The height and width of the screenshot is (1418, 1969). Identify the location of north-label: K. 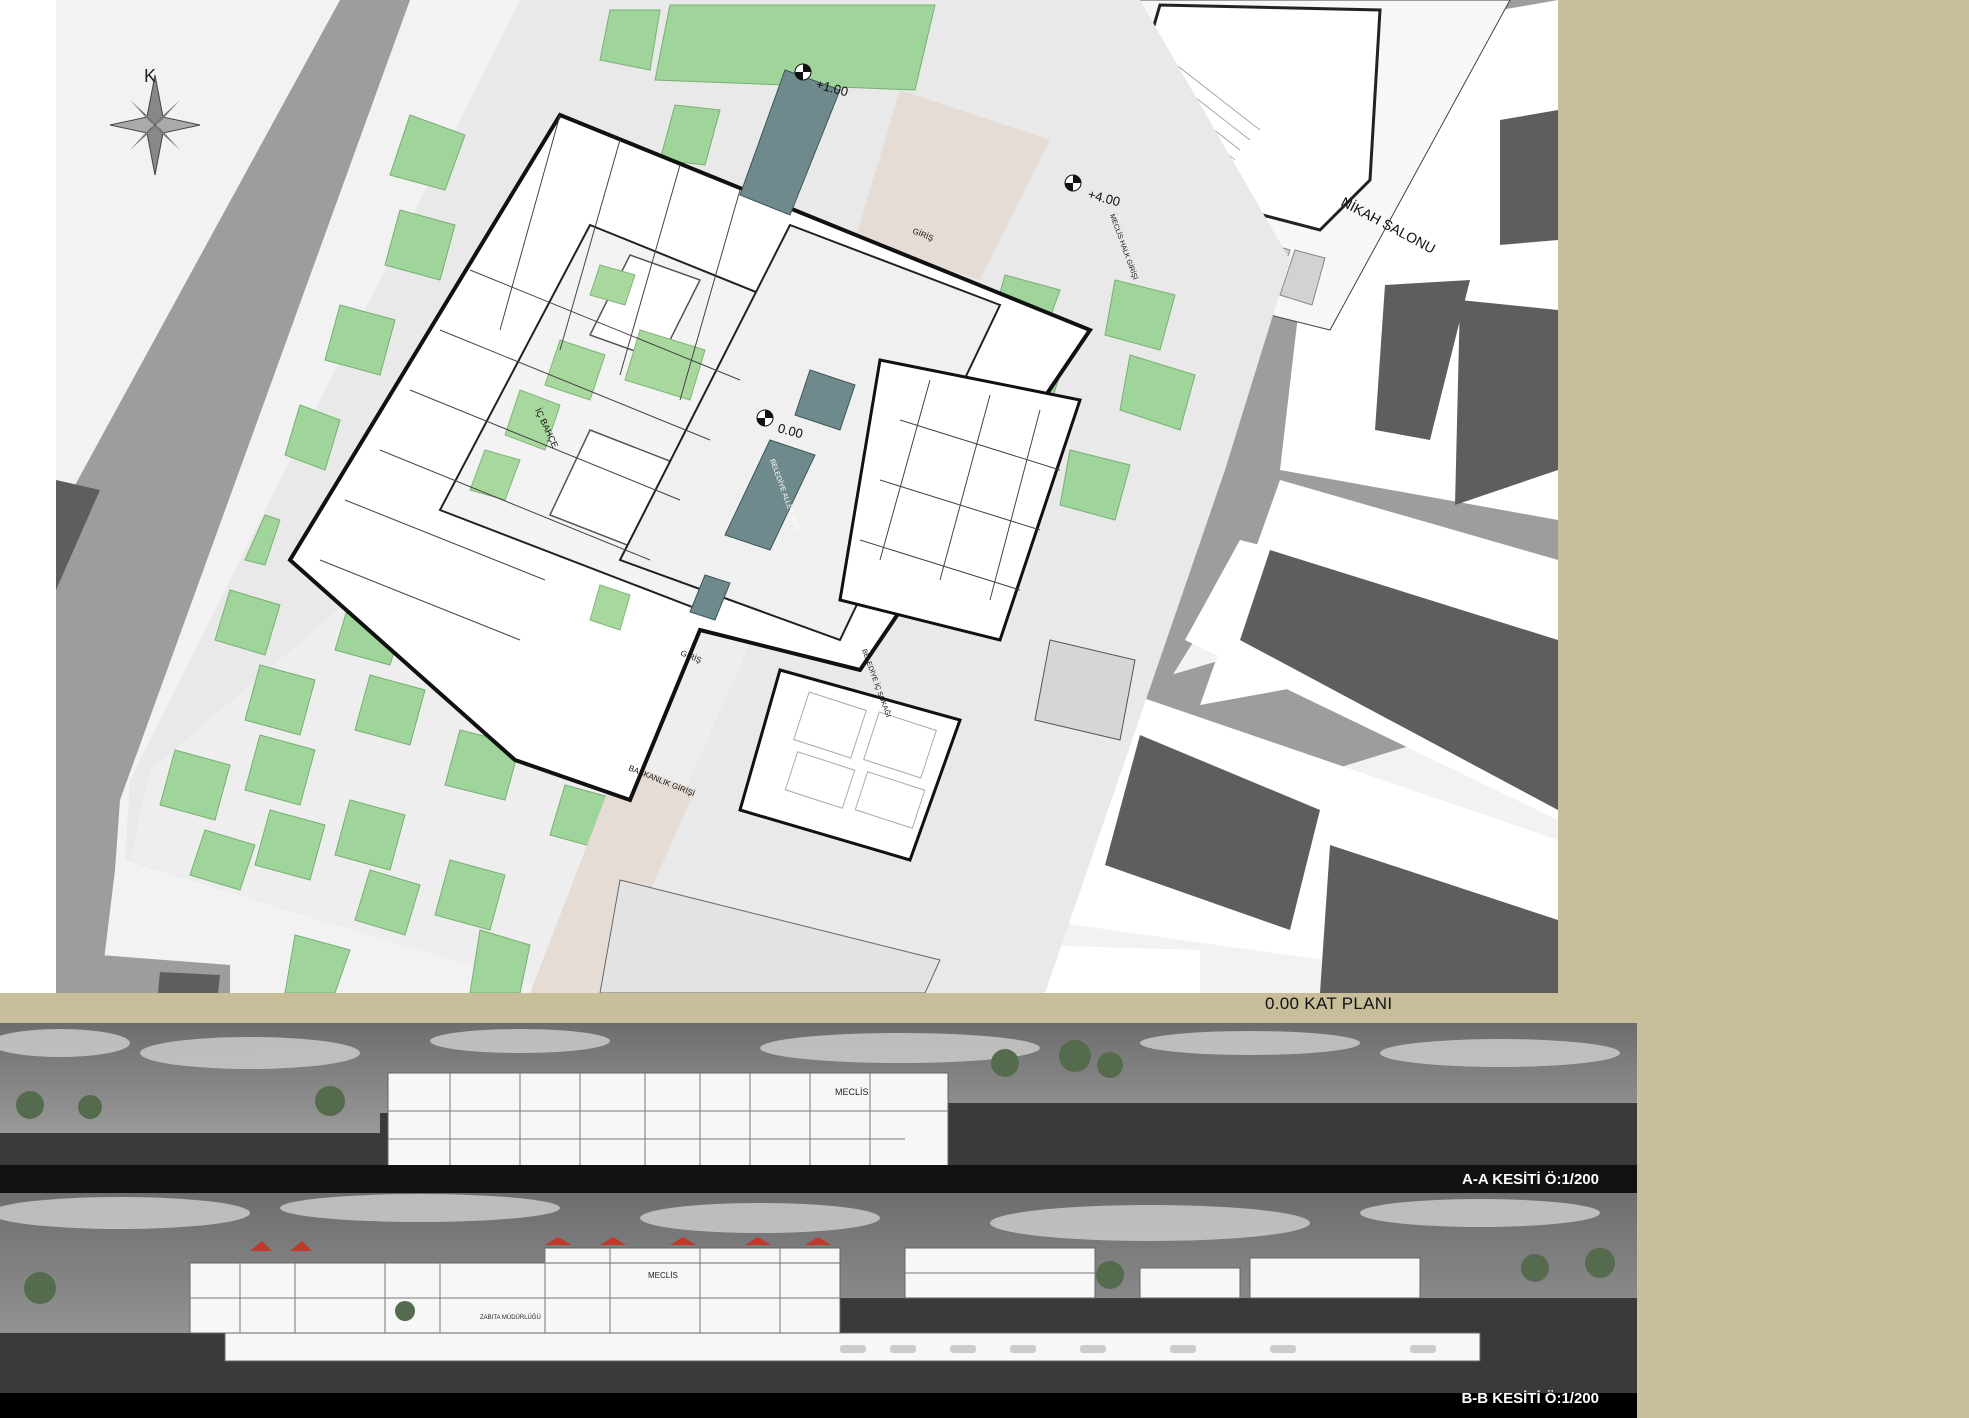
(150, 76).